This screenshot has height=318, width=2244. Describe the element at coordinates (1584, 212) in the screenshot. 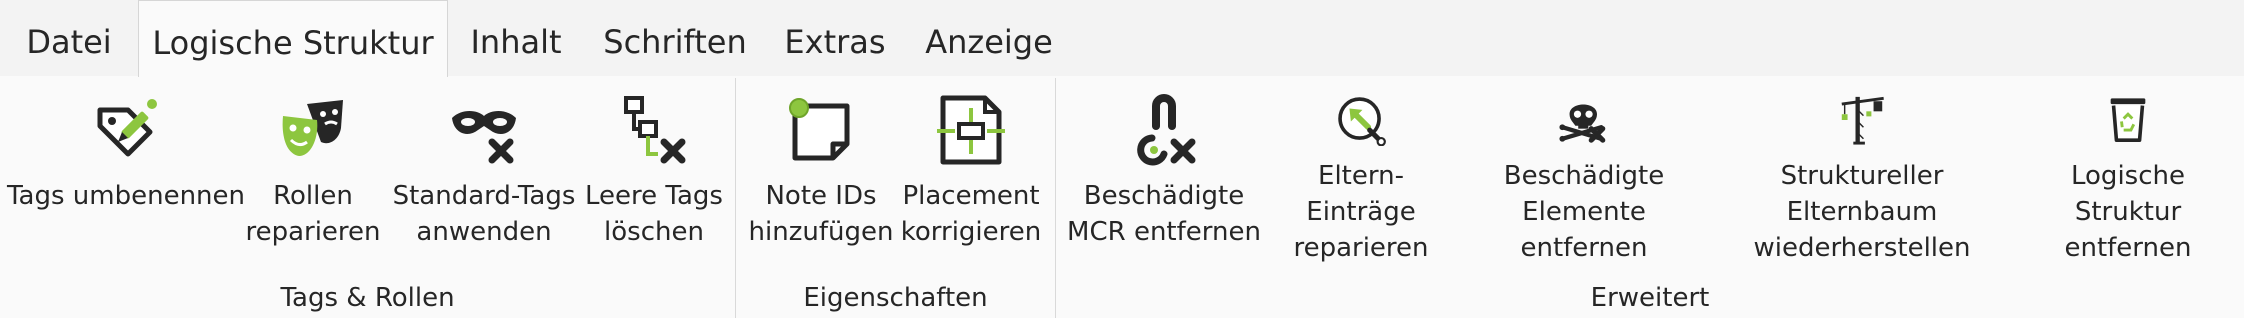

I see `button-label: Beschädigte Elemente entfernen` at that location.